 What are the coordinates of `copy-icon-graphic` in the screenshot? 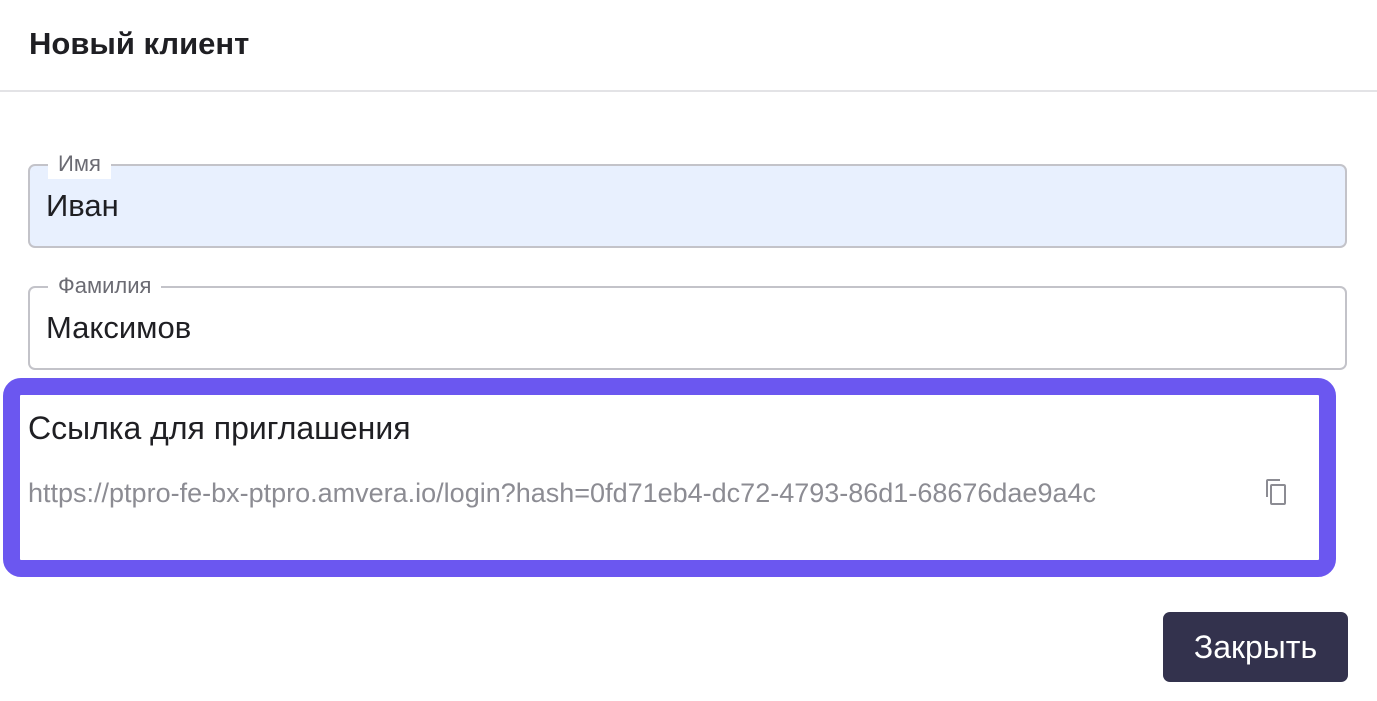 It's located at (1276, 492).